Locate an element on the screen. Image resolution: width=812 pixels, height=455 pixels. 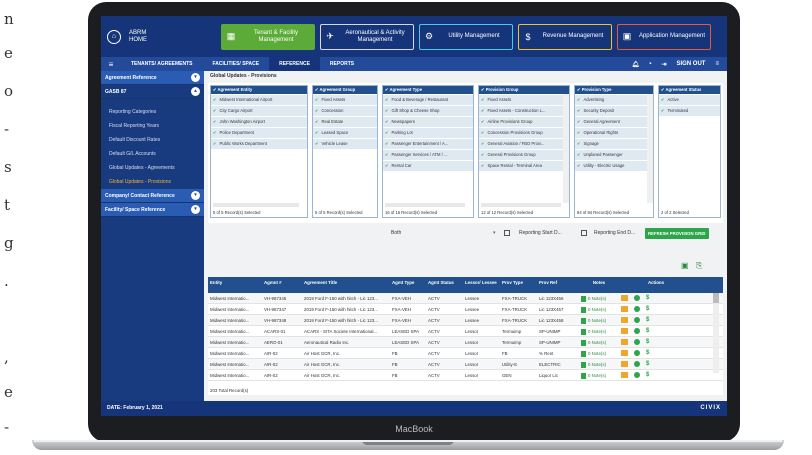
list-item: ✔ Real Estate is located at coordinates (345, 122).